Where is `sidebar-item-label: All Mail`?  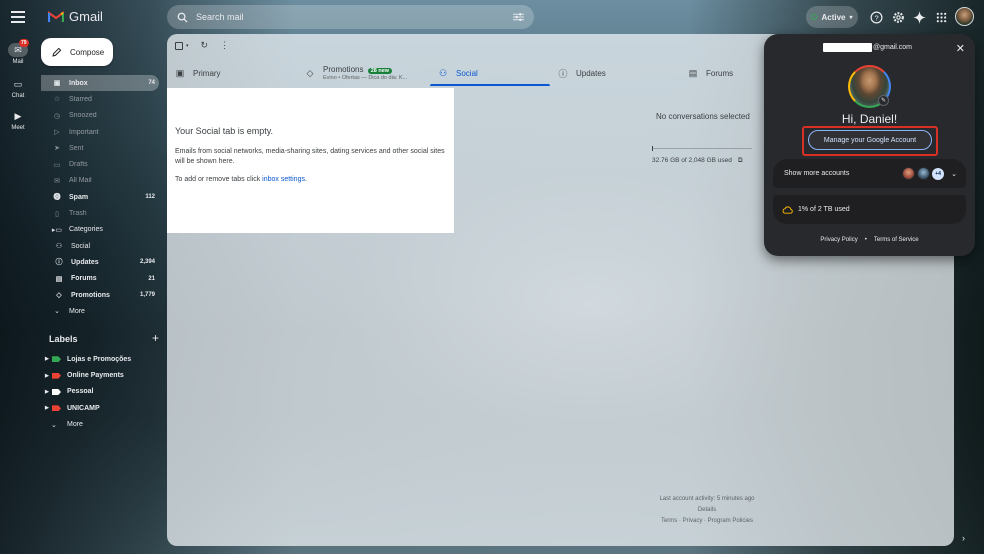 sidebar-item-label: All Mail is located at coordinates (80, 181).